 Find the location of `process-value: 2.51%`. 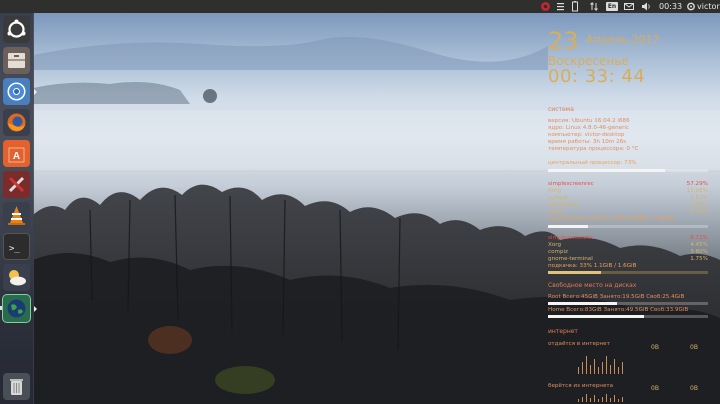

process-value: 2.51% is located at coordinates (699, 198).